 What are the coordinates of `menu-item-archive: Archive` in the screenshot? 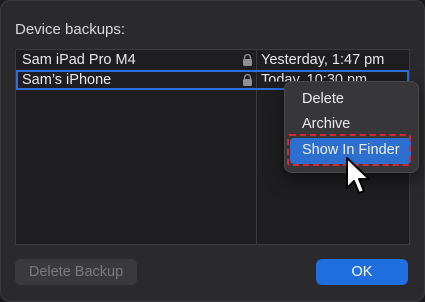 It's located at (350, 124).